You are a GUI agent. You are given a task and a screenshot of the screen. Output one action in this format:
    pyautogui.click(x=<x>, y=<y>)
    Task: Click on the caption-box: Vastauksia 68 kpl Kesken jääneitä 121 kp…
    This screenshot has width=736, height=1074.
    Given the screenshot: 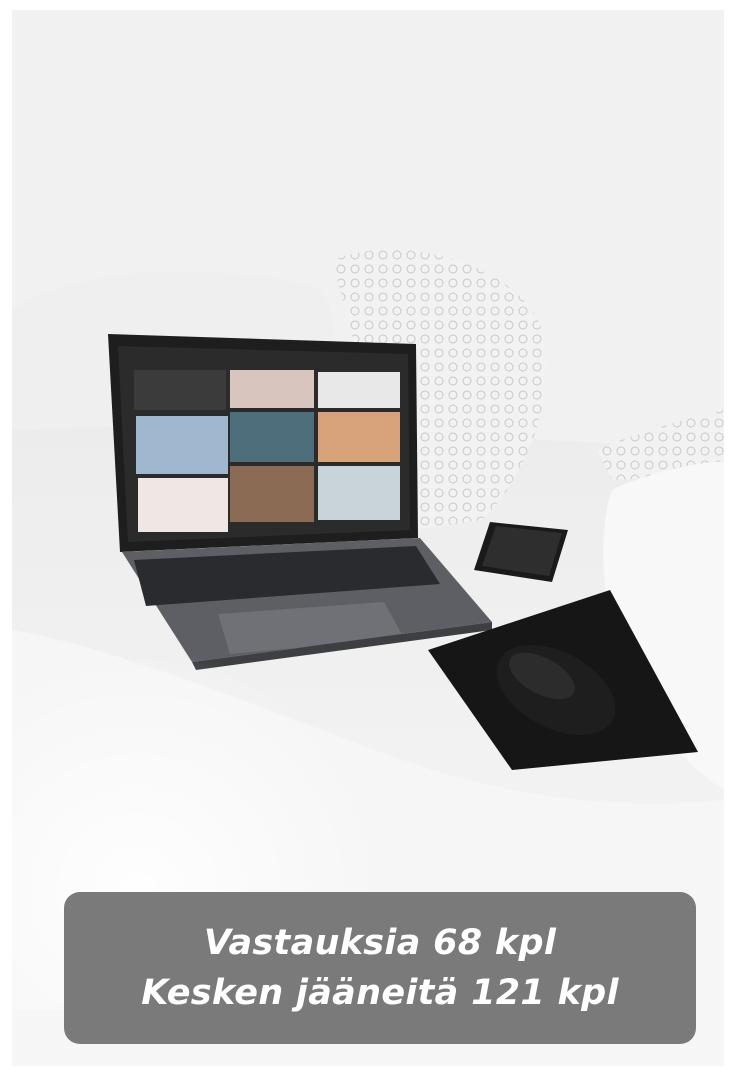 What is the action you would take?
    pyautogui.click(x=380, y=968)
    